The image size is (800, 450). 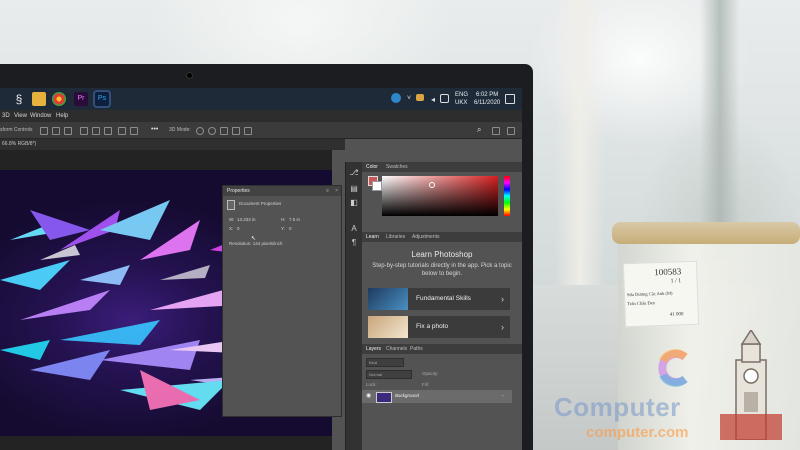 What do you see at coordinates (62, 116) in the screenshot?
I see `menu-item-help: Help` at bounding box center [62, 116].